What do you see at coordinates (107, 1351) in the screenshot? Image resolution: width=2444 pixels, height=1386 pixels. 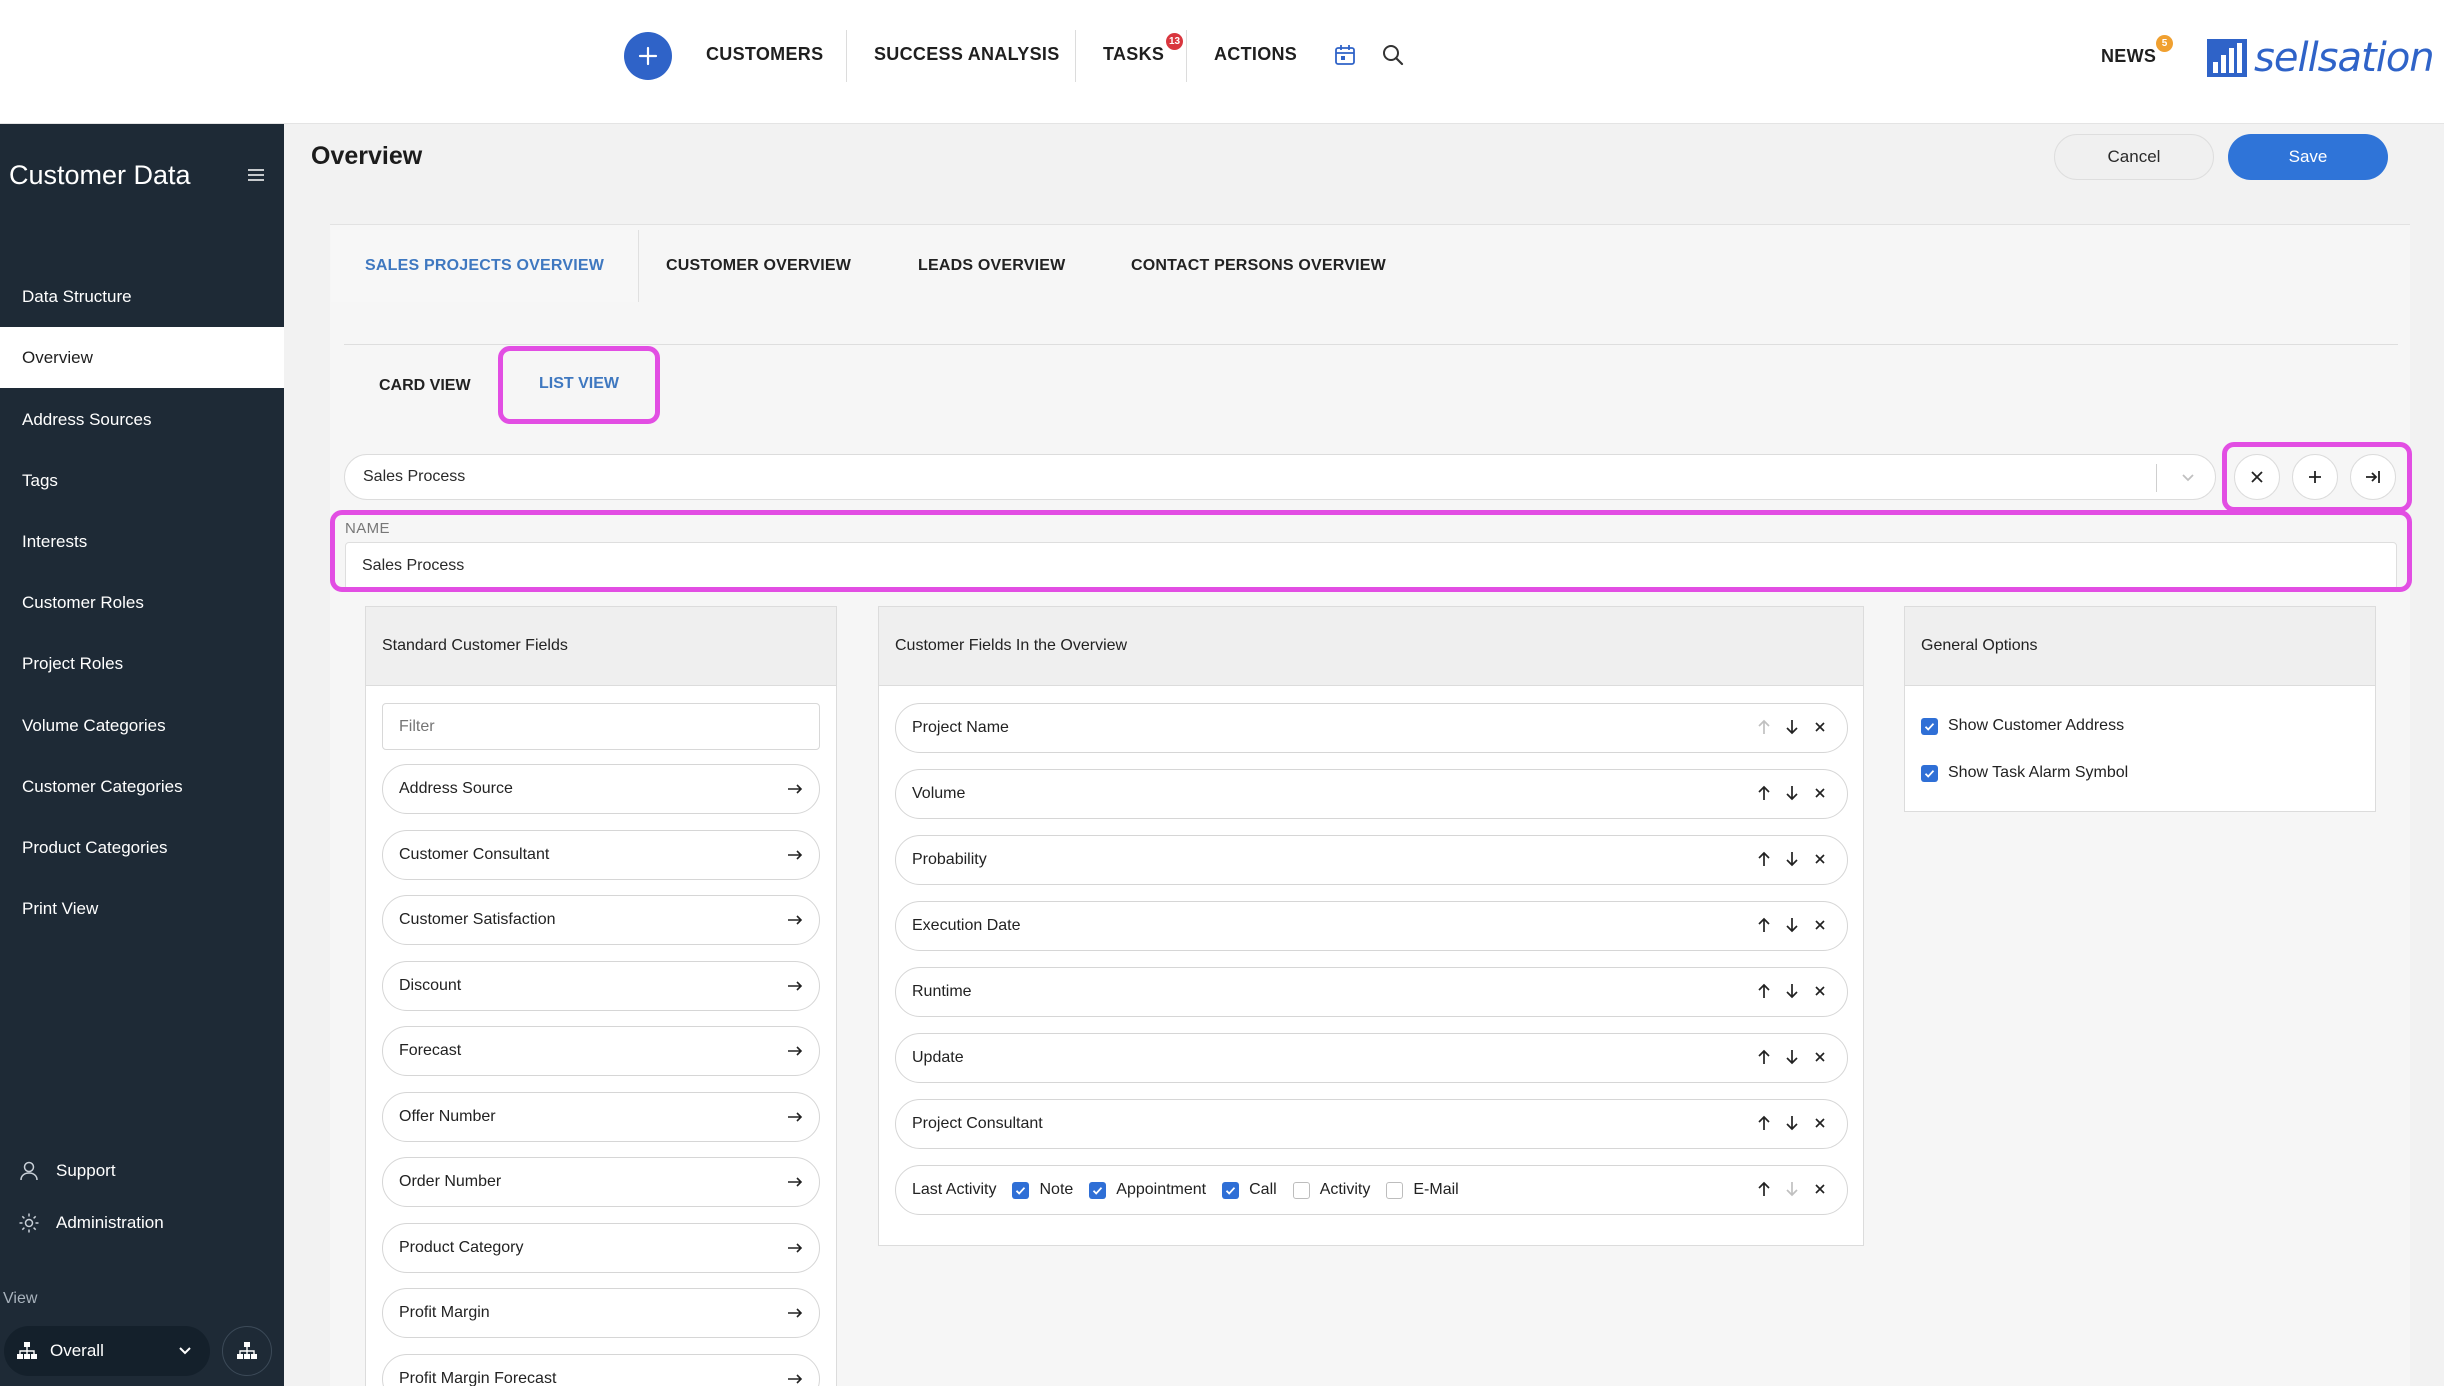 I see `view-select: Overall` at bounding box center [107, 1351].